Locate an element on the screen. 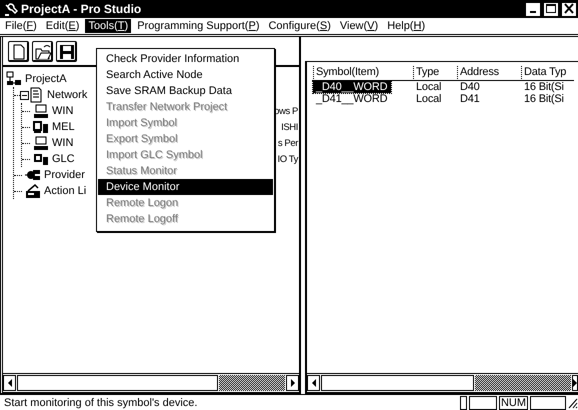 The image size is (578, 410). menu-item: Configure(S) is located at coordinates (299, 26).